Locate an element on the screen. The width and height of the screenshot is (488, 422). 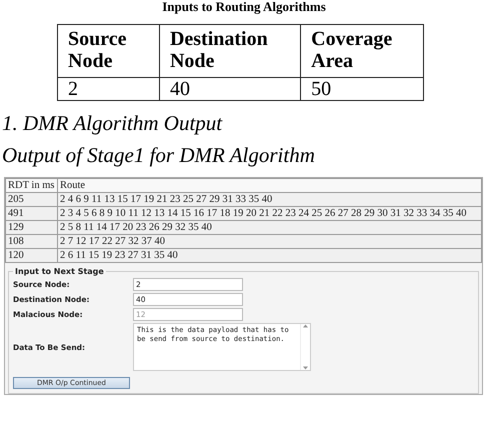
column-header: Destination Node is located at coordinates (230, 51).